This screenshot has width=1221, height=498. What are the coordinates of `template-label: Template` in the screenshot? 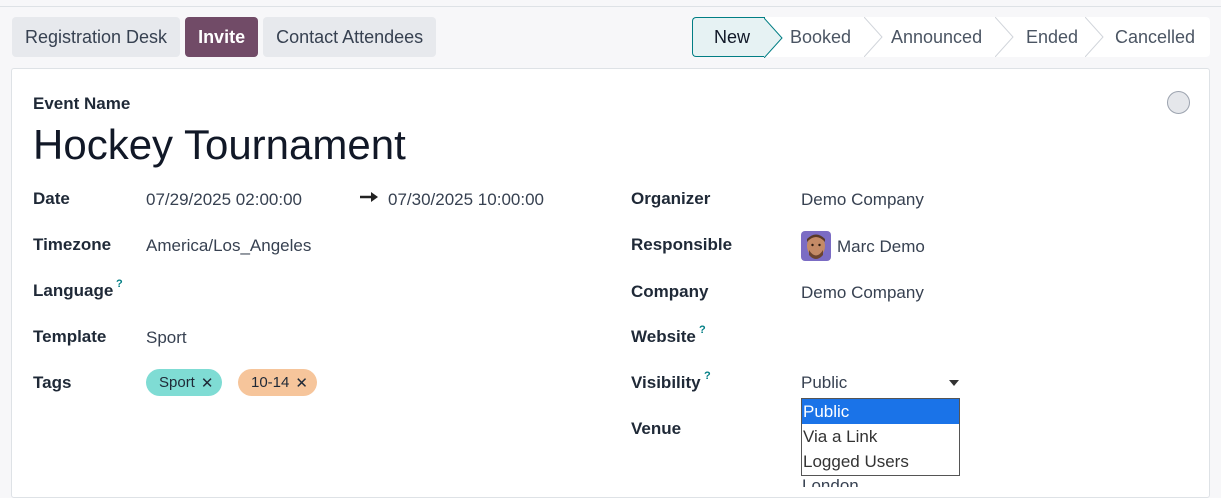 It's located at (70, 336).